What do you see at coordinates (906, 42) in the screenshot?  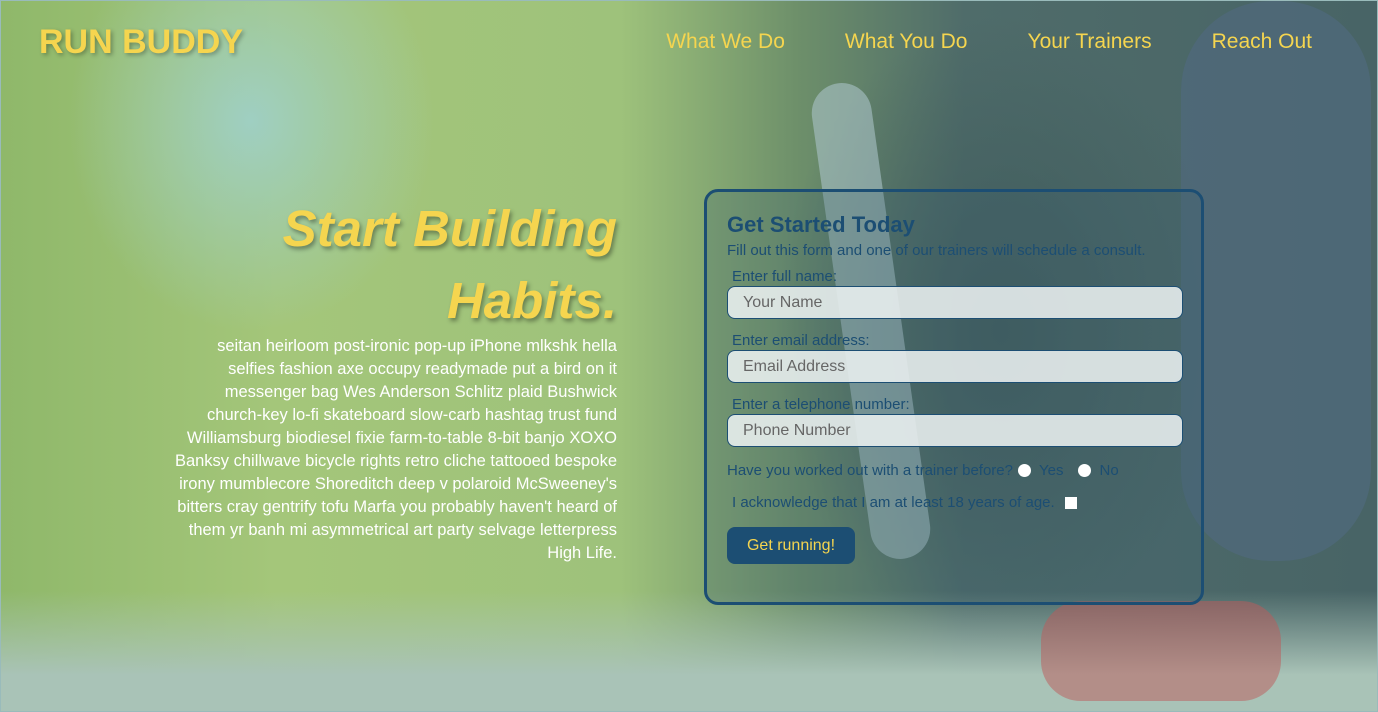 I see `nav-what-you-do: What You Do` at bounding box center [906, 42].